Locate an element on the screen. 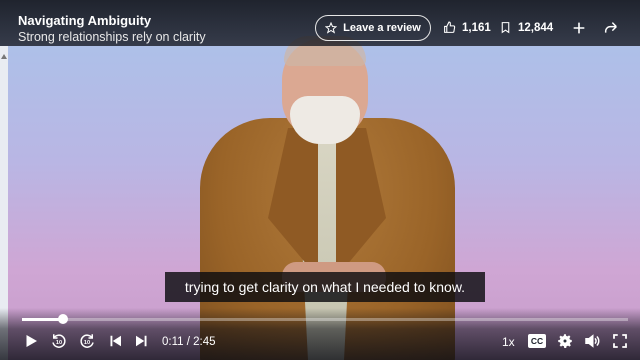  like-button: 1,161 is located at coordinates (467, 27).